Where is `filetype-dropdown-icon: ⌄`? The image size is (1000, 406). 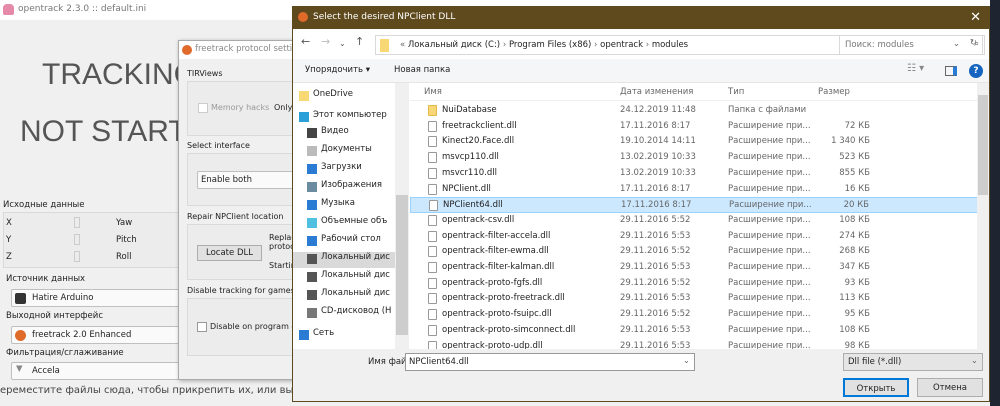 filetype-dropdown-icon: ⌄ is located at coordinates (974, 361).